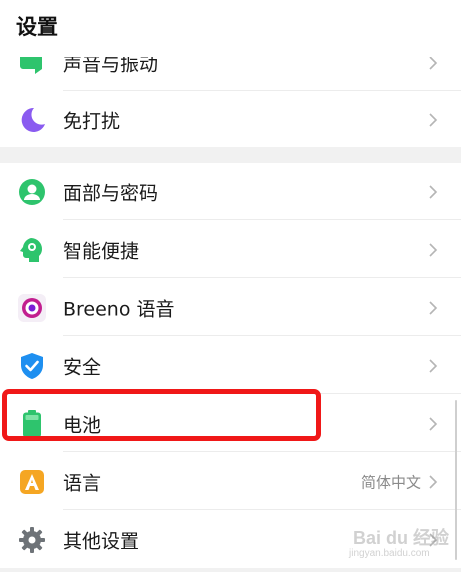 Image resolution: width=461 pixels, height=572 pixels. What do you see at coordinates (161, 415) in the screenshot?
I see `highlight-annotation-box` at bounding box center [161, 415].